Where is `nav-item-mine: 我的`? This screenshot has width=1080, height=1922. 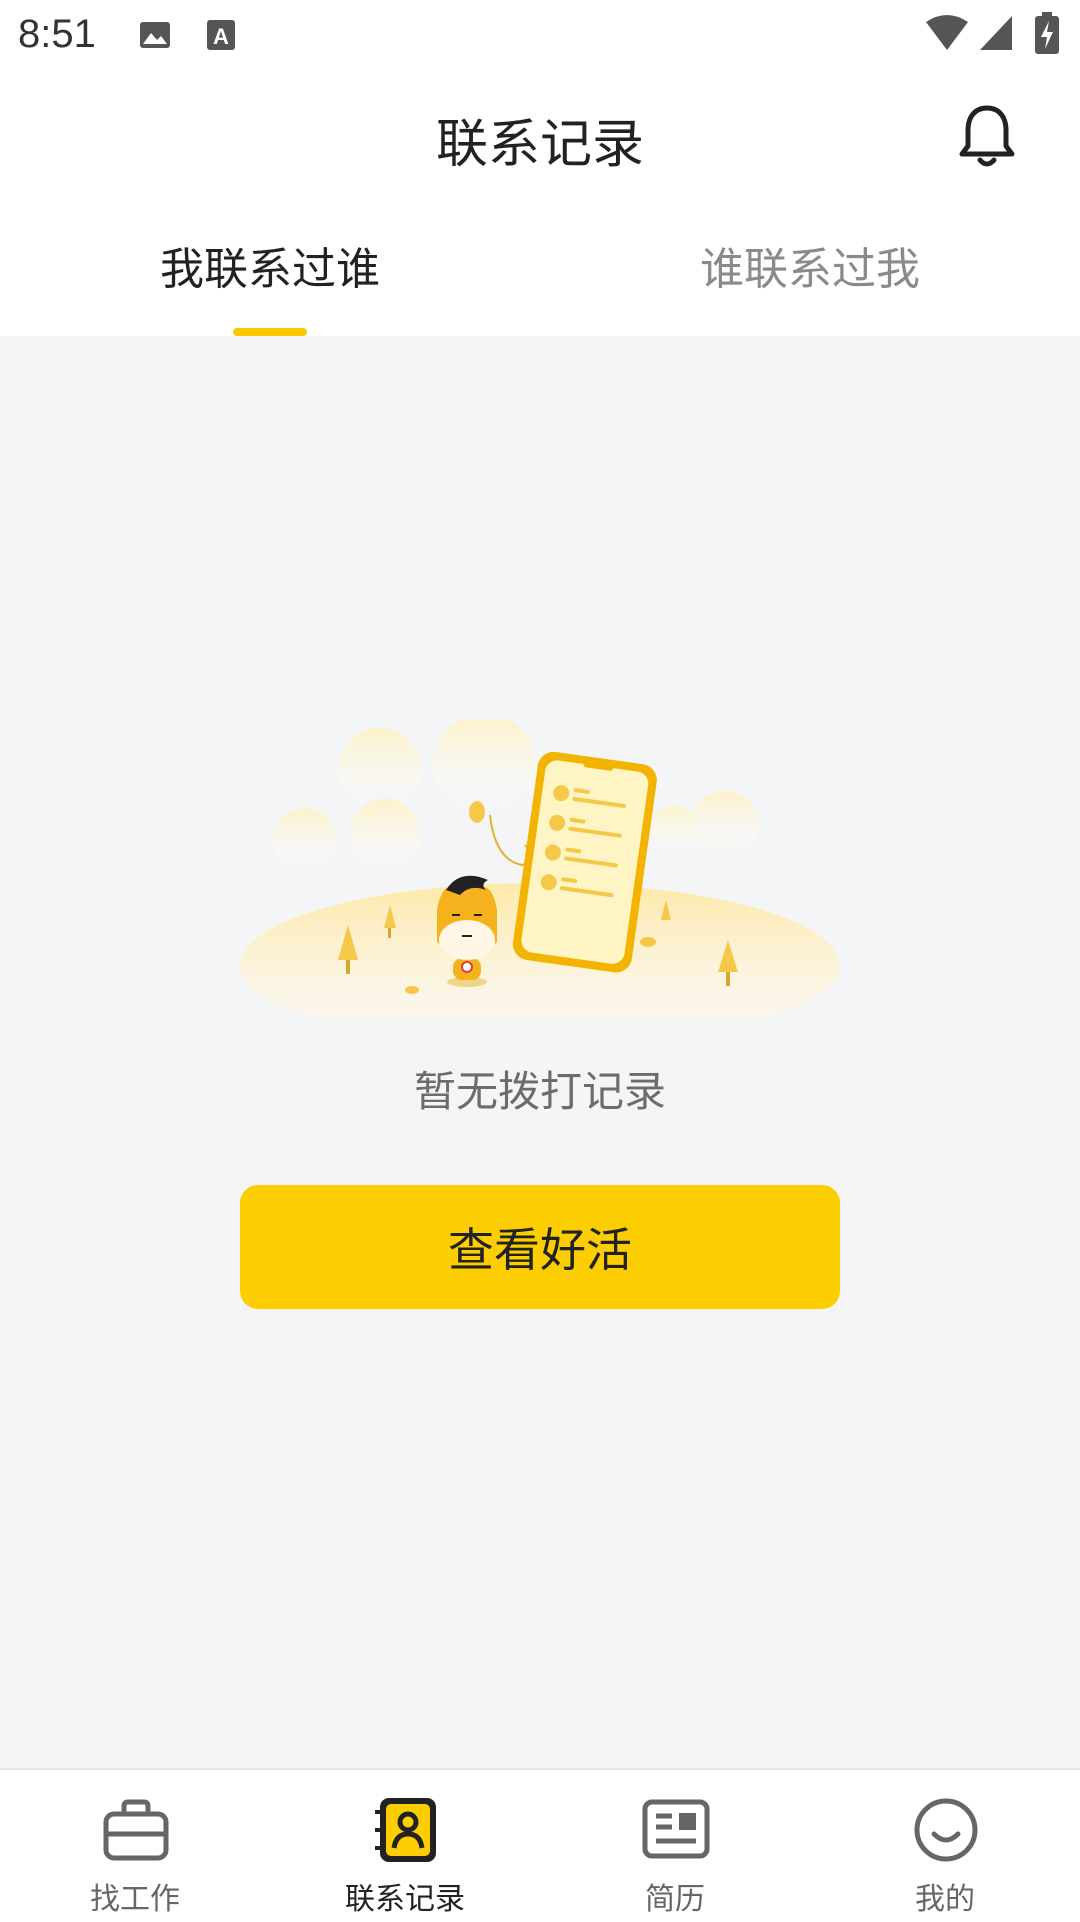 nav-item-mine: 我的 is located at coordinates (945, 1846).